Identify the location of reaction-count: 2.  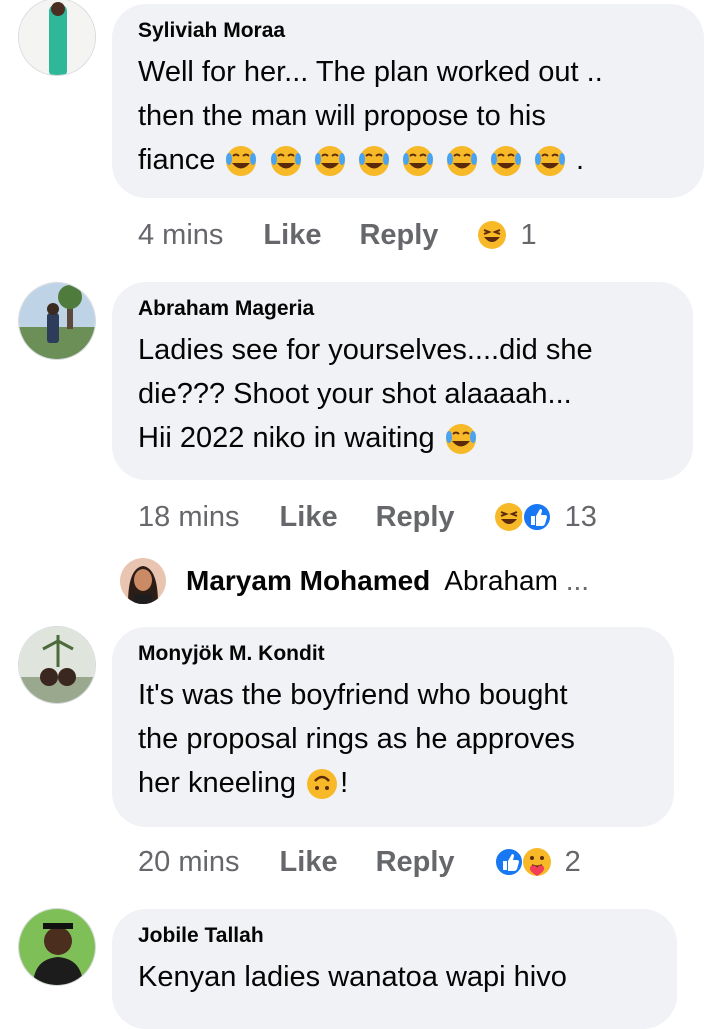
(573, 862).